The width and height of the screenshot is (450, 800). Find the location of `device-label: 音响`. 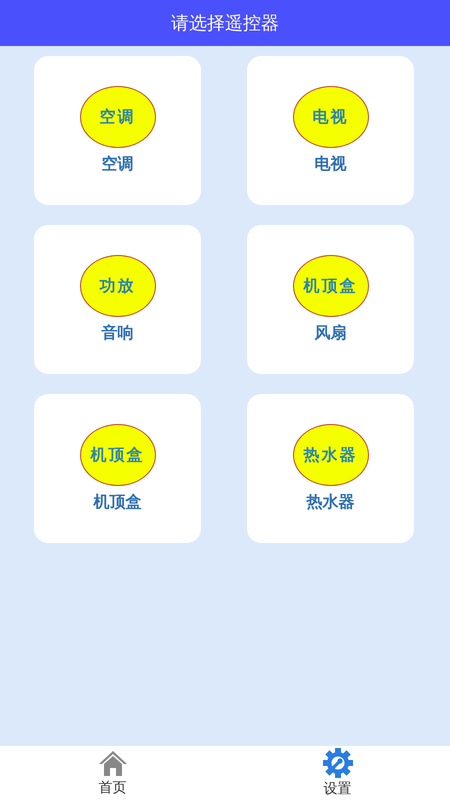

device-label: 音响 is located at coordinates (118, 333).